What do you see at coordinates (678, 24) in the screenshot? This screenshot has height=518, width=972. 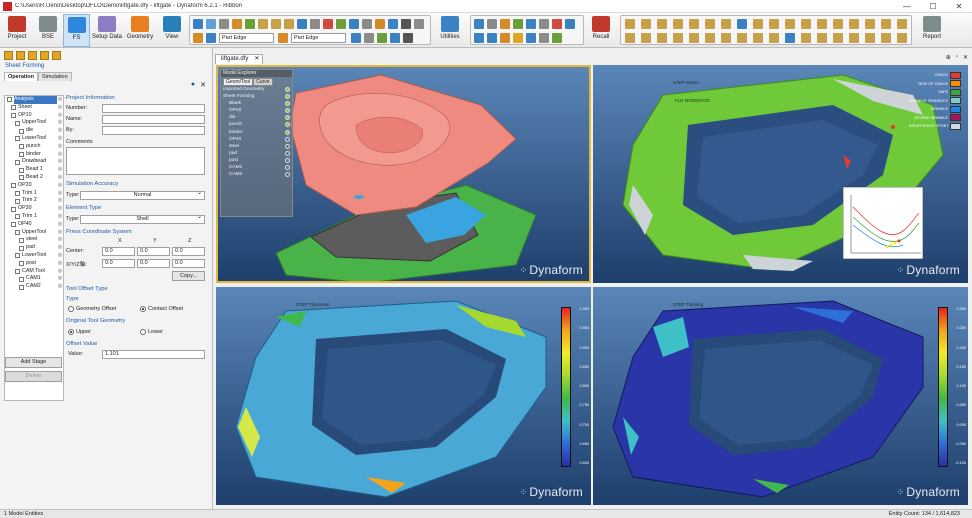 I see `tool-a4-icon` at bounding box center [678, 24].